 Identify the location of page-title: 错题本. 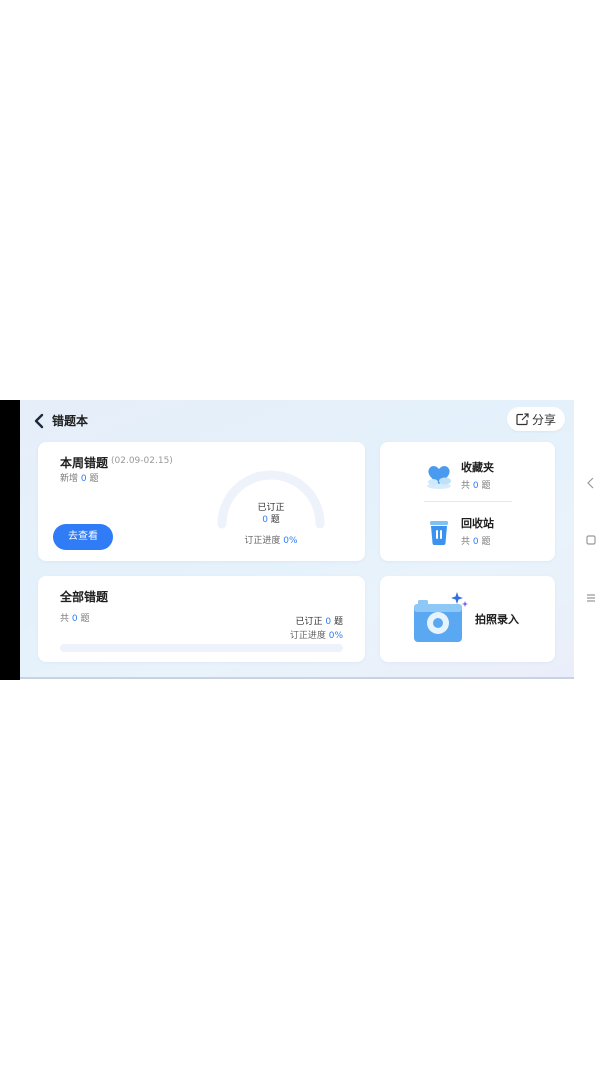
(70, 421).